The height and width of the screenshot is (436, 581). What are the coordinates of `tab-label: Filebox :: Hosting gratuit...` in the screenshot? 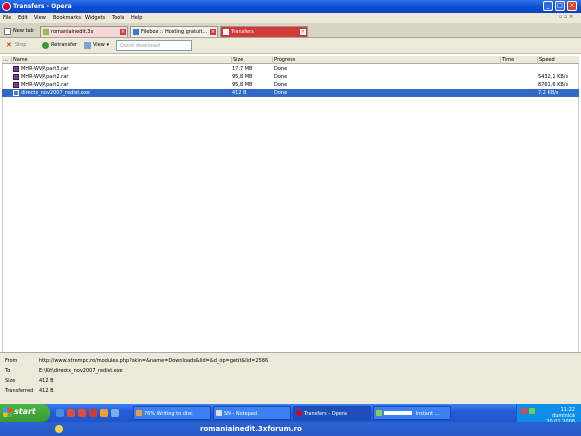 It's located at (174, 32).